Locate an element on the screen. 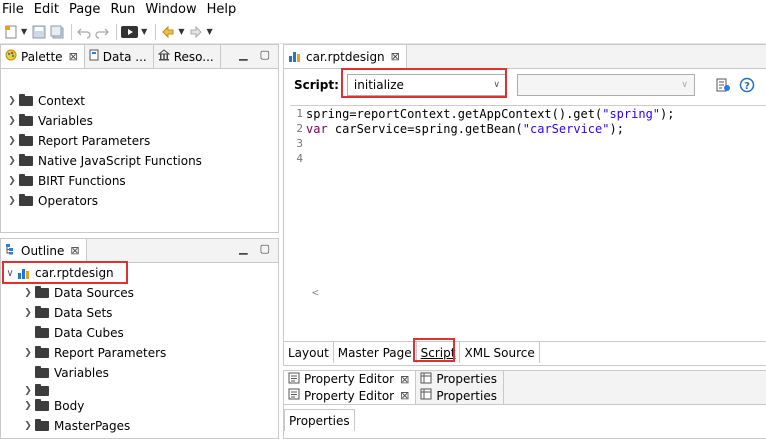  outline-item-masterpages: ❯ MasterPages is located at coordinates (139, 426).